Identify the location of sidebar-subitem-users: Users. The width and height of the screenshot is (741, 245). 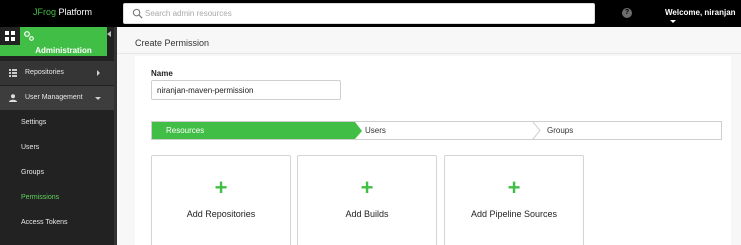
(30, 147).